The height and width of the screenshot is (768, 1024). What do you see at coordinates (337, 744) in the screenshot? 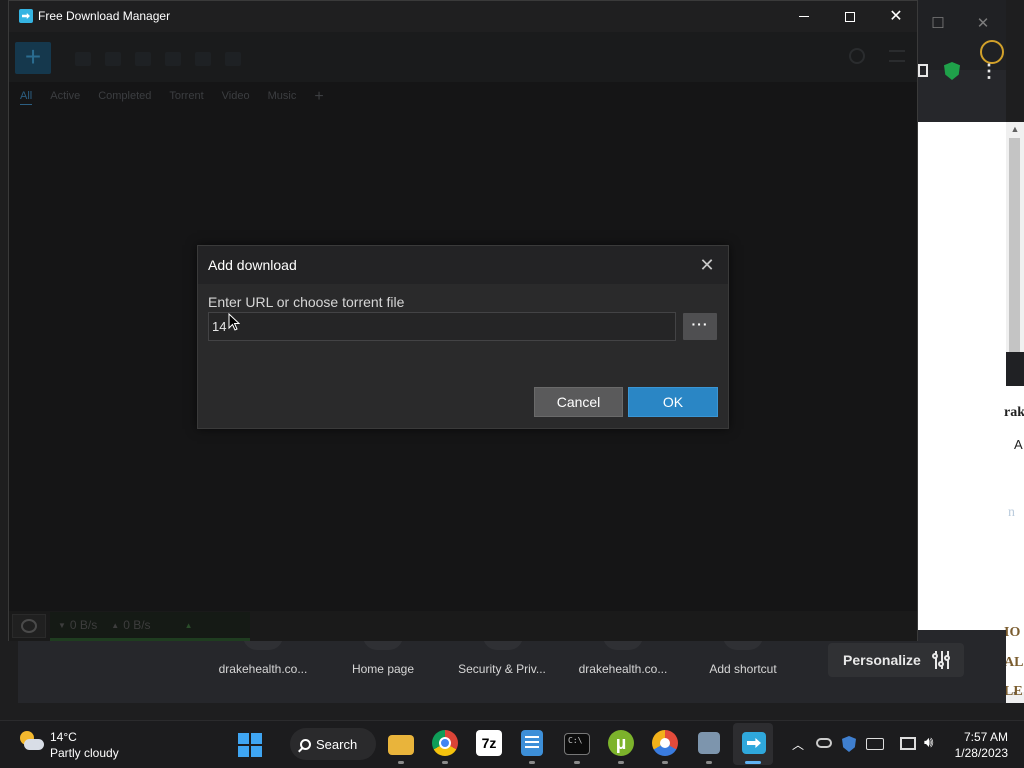
I see `search-label: Search` at bounding box center [337, 744].